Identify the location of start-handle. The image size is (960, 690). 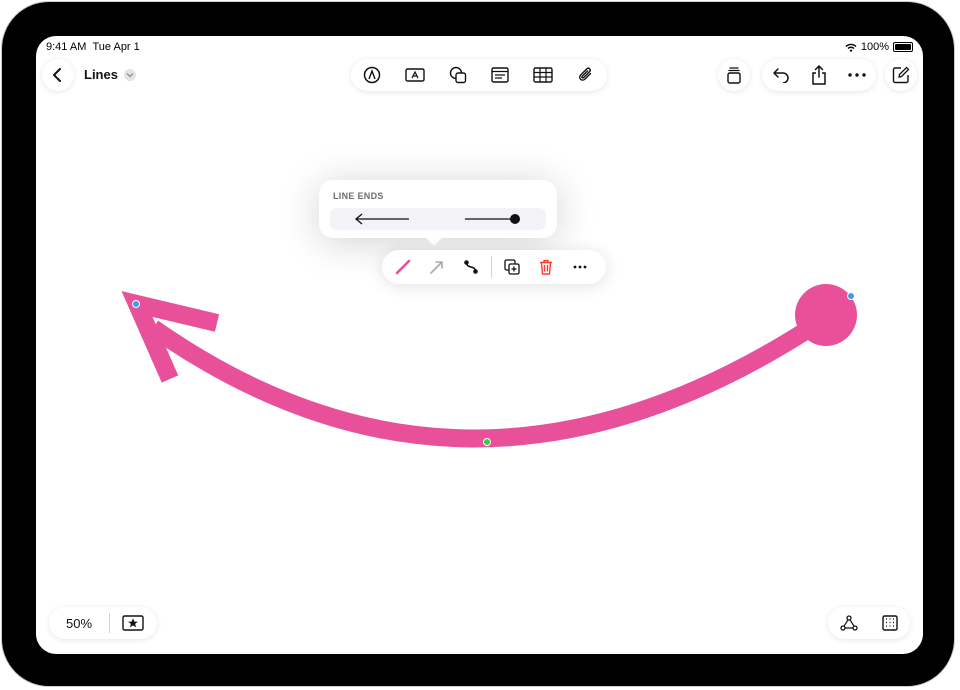
(136, 304).